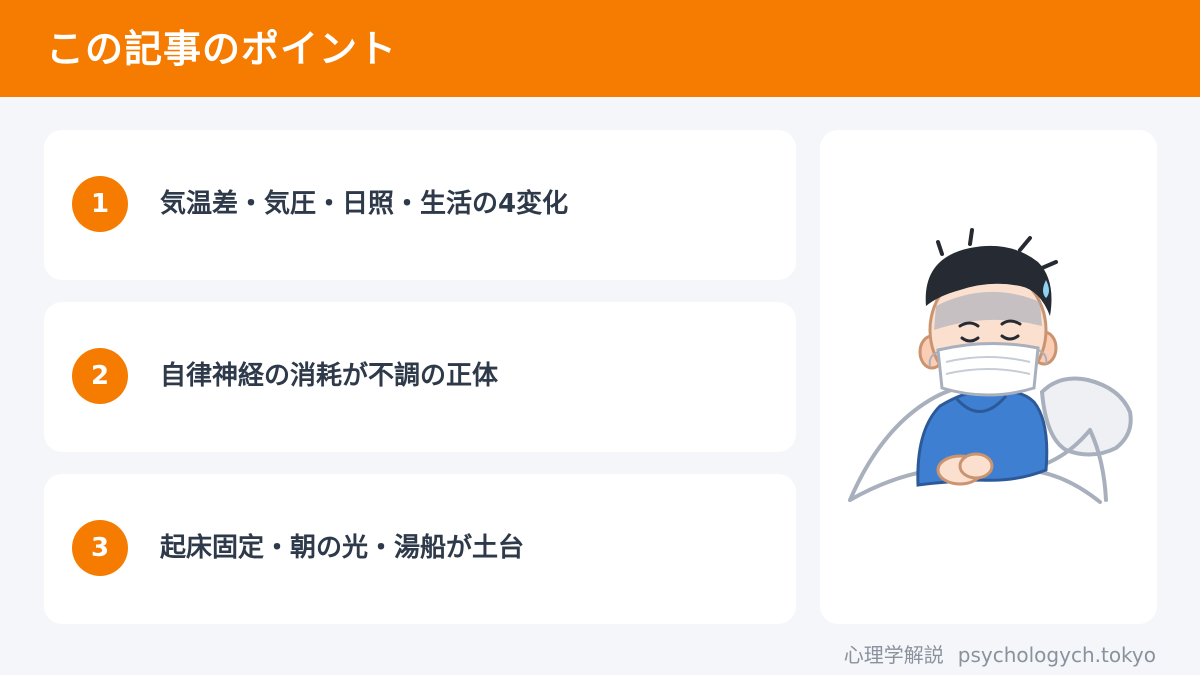 The image size is (1200, 675). Describe the element at coordinates (1056, 655) in the screenshot. I see `site-url: psychologych.tokyo` at that location.